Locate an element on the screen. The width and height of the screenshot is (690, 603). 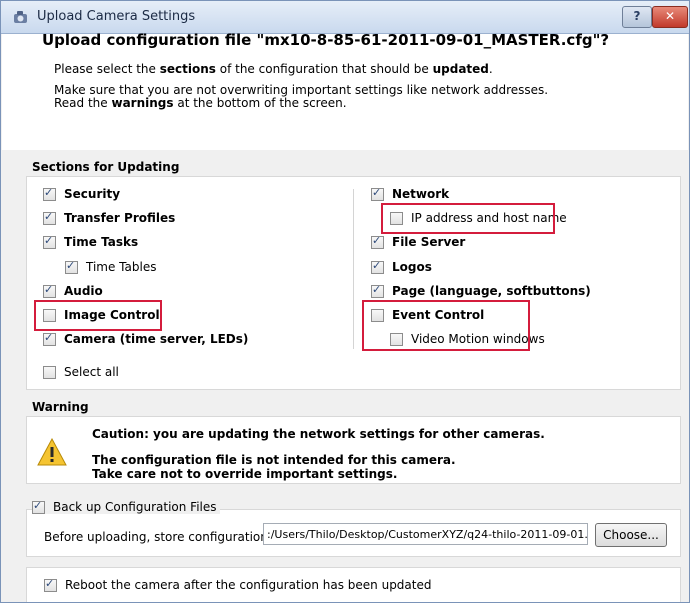
sections-title: Sections for Updating is located at coordinates (106, 167).